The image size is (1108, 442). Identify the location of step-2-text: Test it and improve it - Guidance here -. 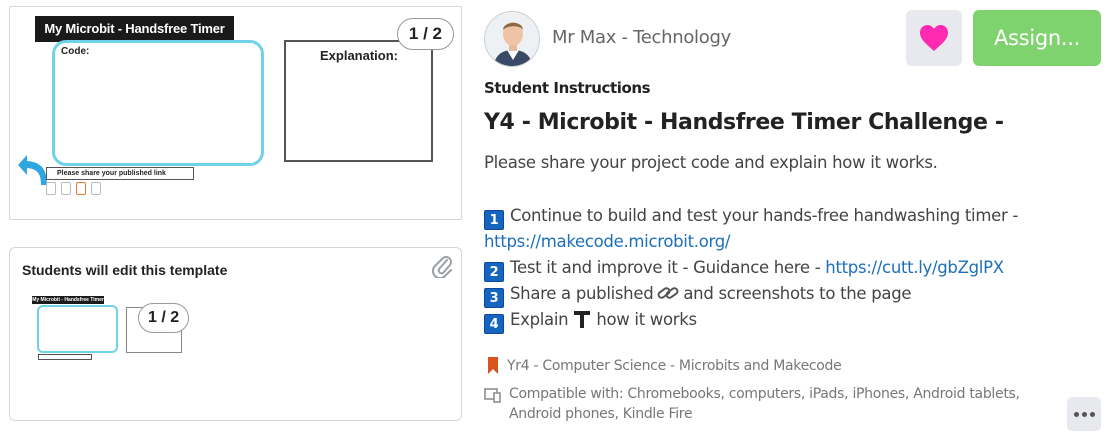
(668, 267).